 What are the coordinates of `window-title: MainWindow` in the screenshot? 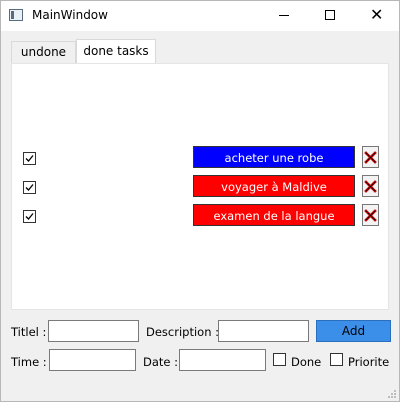 It's located at (70, 15).